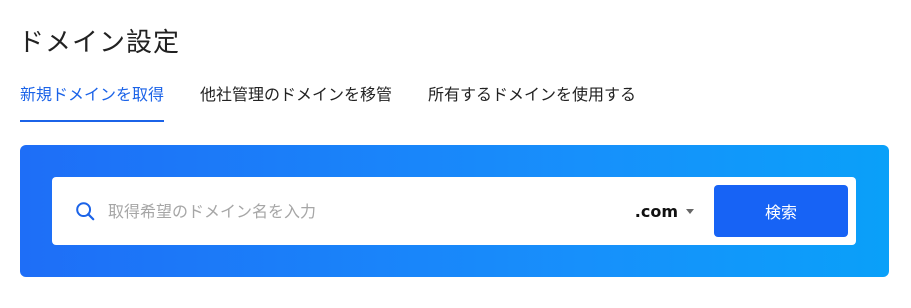  Describe the element at coordinates (781, 211) in the screenshot. I see `search-button: 検索` at that location.